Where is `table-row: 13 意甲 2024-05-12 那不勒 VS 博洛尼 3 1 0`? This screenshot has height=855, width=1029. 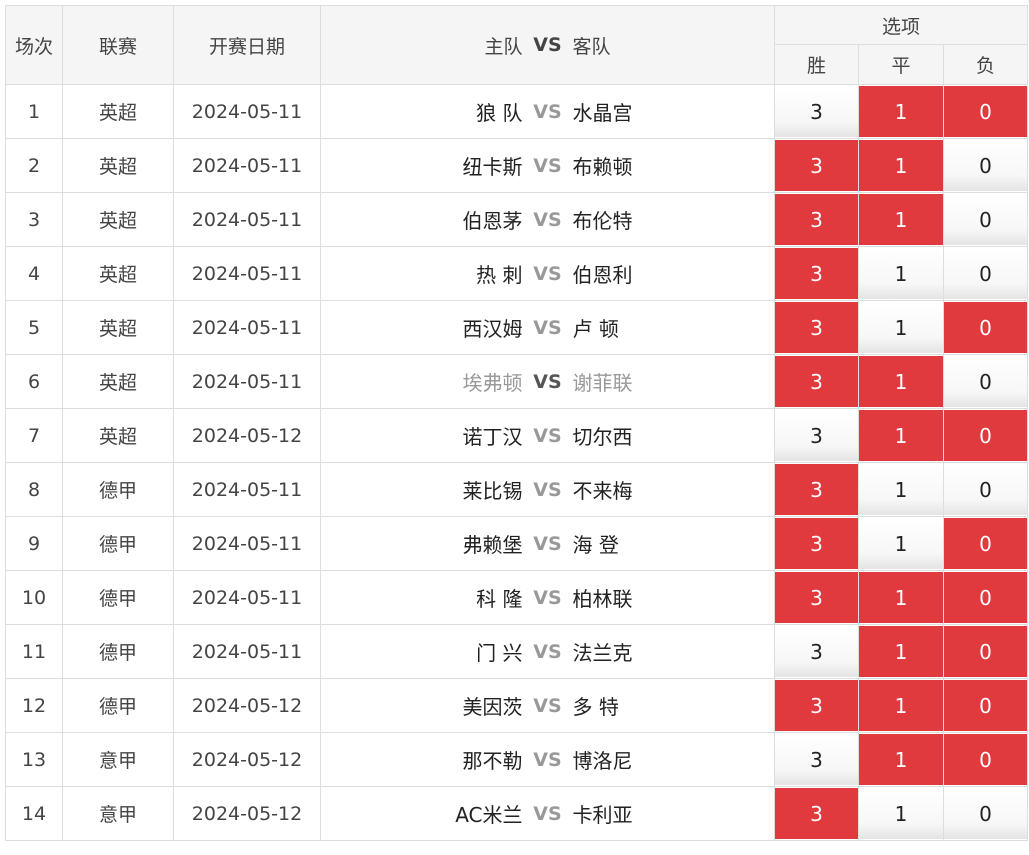
table-row: 13 意甲 2024-05-12 那不勒 VS 博洛尼 3 1 0 is located at coordinates (517, 759).